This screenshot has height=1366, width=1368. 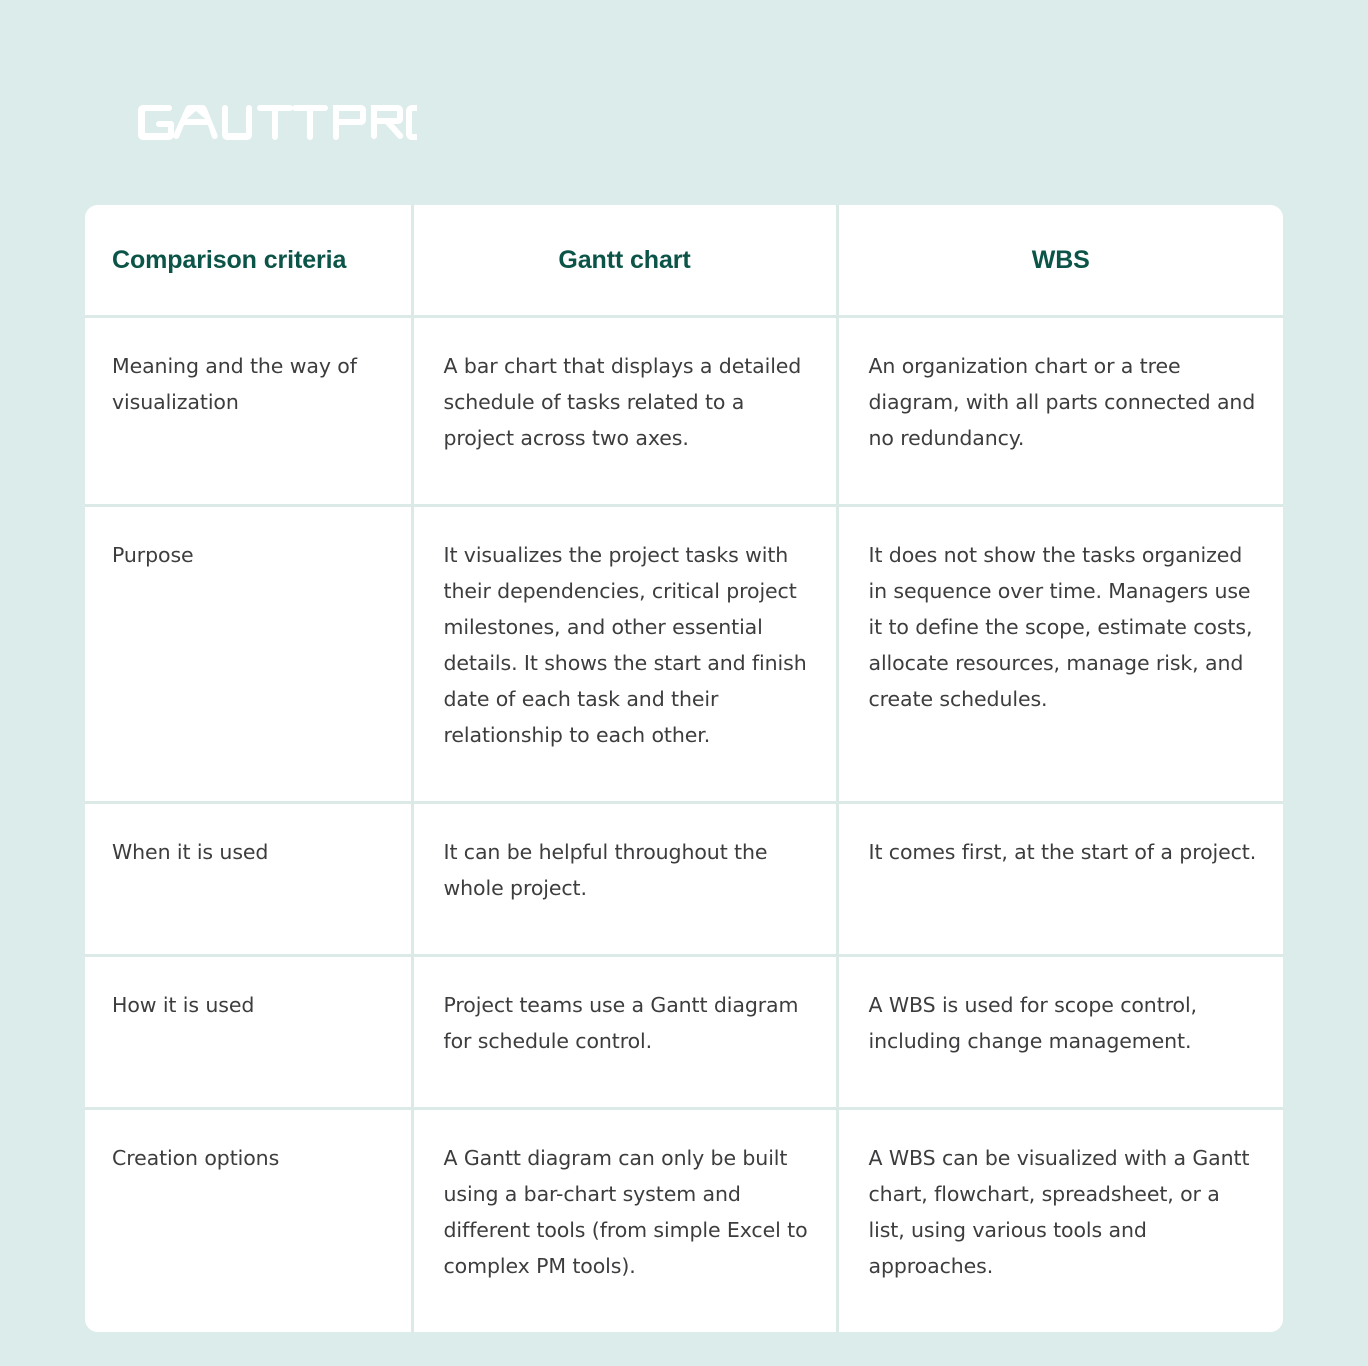 What do you see at coordinates (153, 555) in the screenshot?
I see `criteria-text: Purpose` at bounding box center [153, 555].